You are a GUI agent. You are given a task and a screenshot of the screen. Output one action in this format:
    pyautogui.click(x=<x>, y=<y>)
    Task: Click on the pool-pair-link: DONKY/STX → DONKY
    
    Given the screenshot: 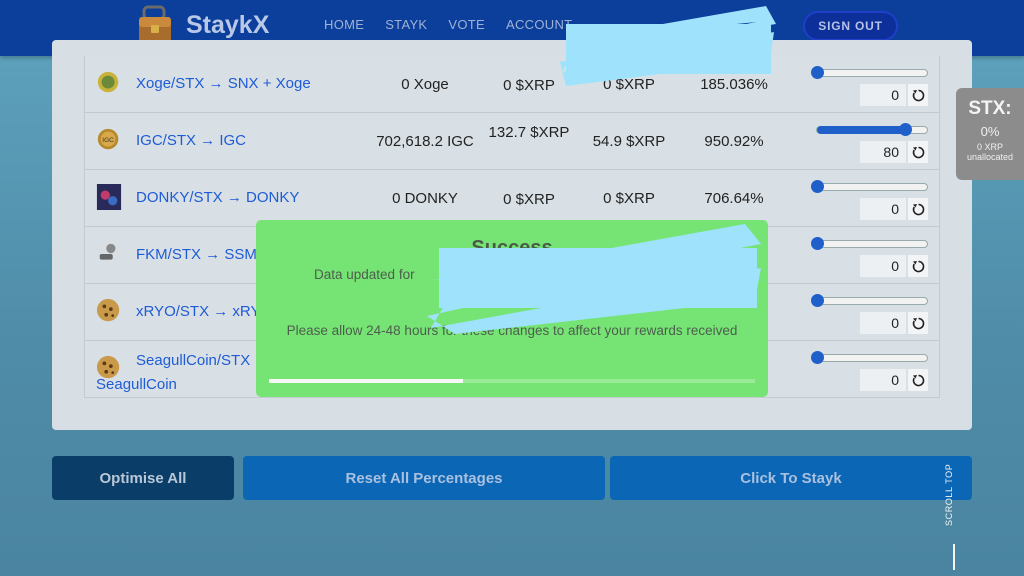 What is the action you would take?
    pyautogui.click(x=217, y=197)
    